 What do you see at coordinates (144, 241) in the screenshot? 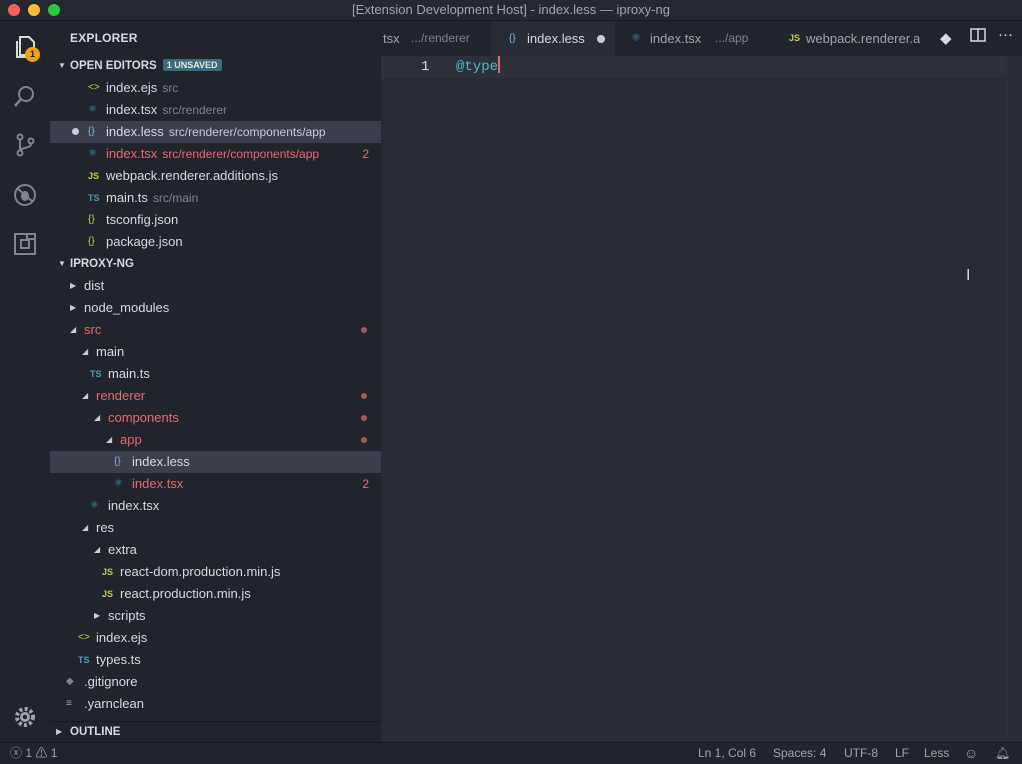
I see `open-editor-name: package.json` at bounding box center [144, 241].